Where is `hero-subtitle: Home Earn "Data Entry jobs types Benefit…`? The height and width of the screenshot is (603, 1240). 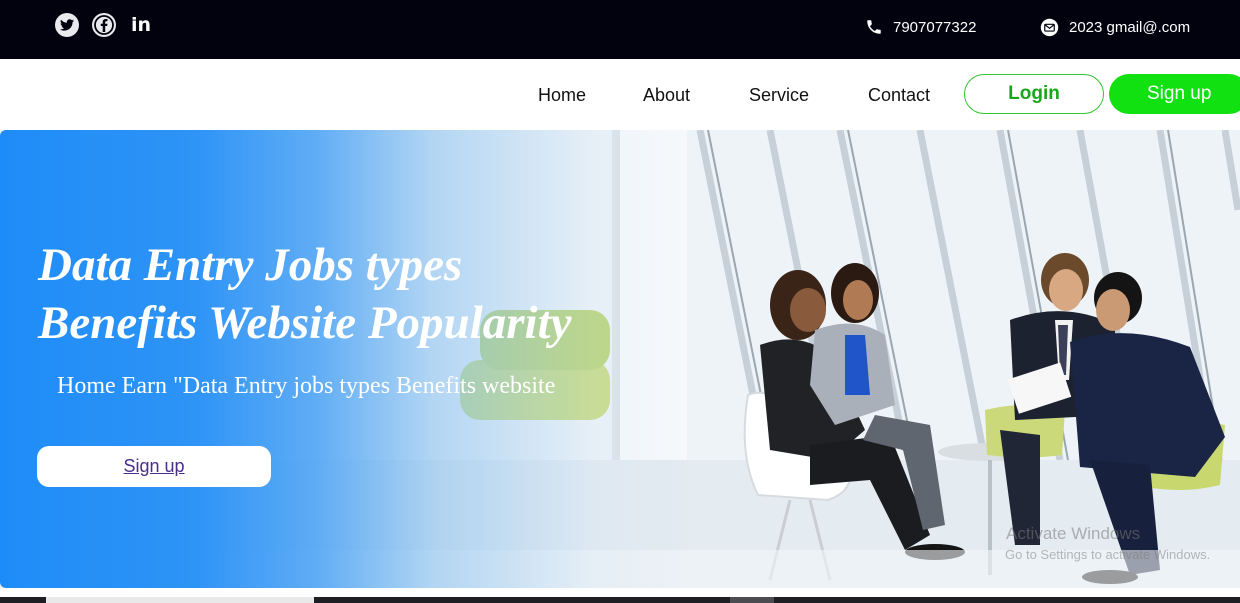
hero-subtitle: Home Earn "Data Entry jobs types Benefit… is located at coordinates (306, 386).